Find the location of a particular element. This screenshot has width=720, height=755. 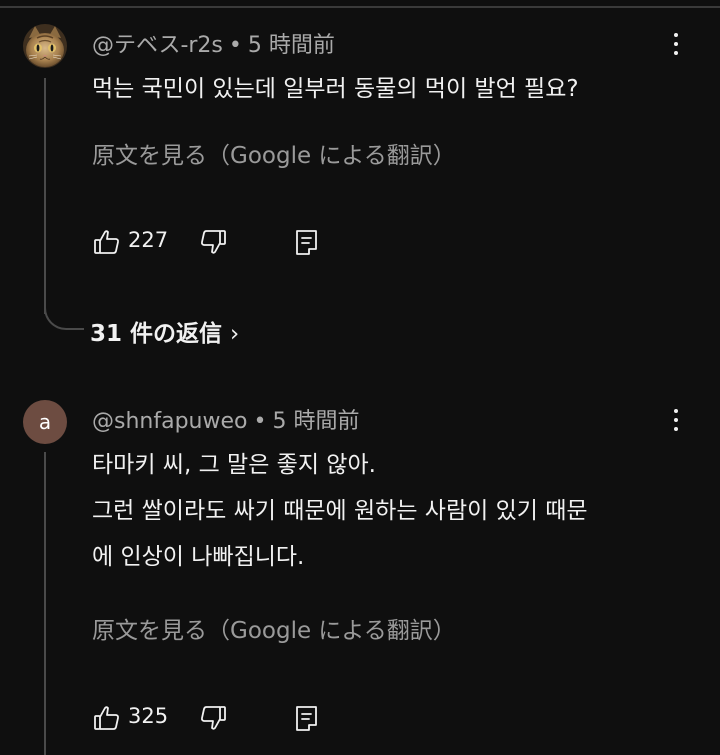

comment-actions: 227 is located at coordinates (212, 242).